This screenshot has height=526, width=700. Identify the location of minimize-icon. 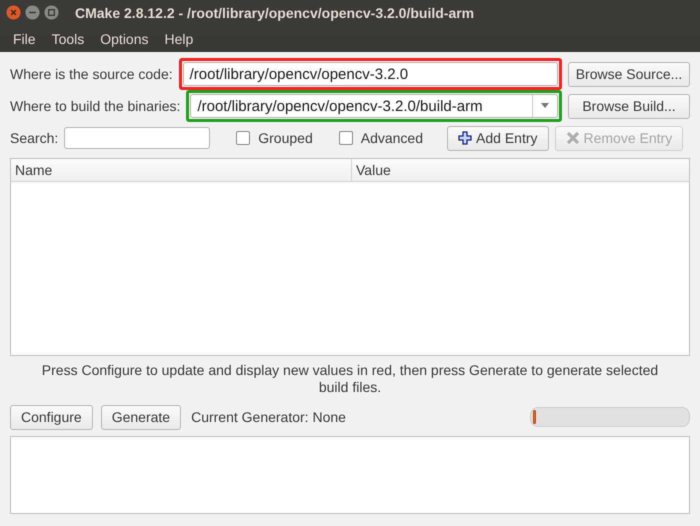
(32, 12).